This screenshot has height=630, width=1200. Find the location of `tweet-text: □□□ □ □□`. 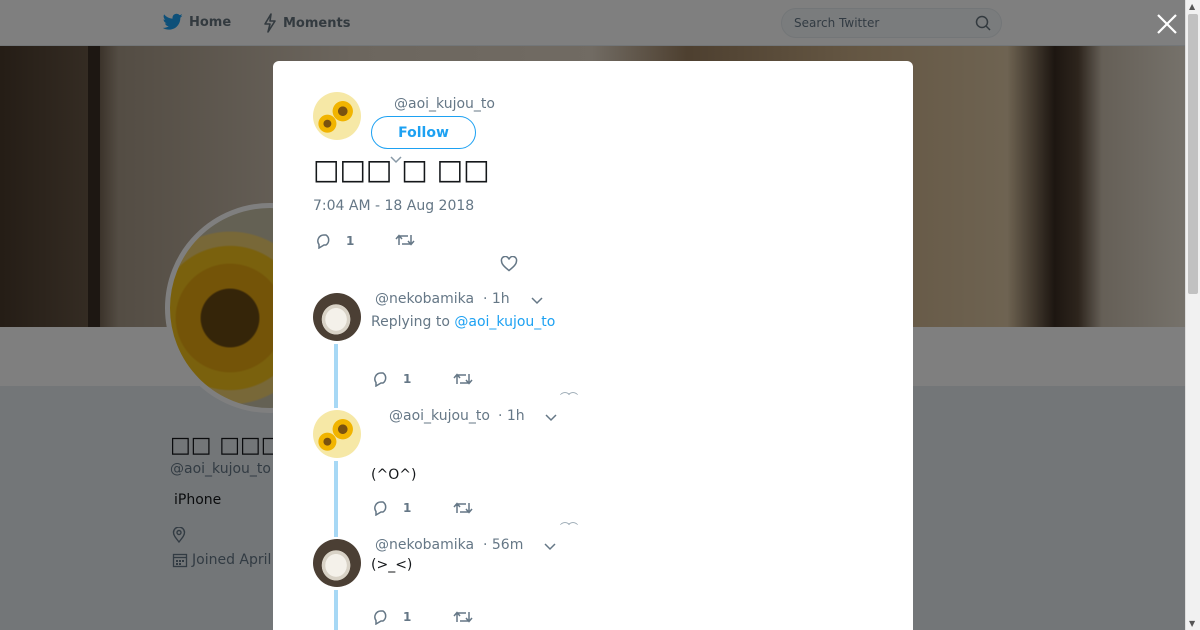

tweet-text: □□□ □ □□ is located at coordinates (401, 169).